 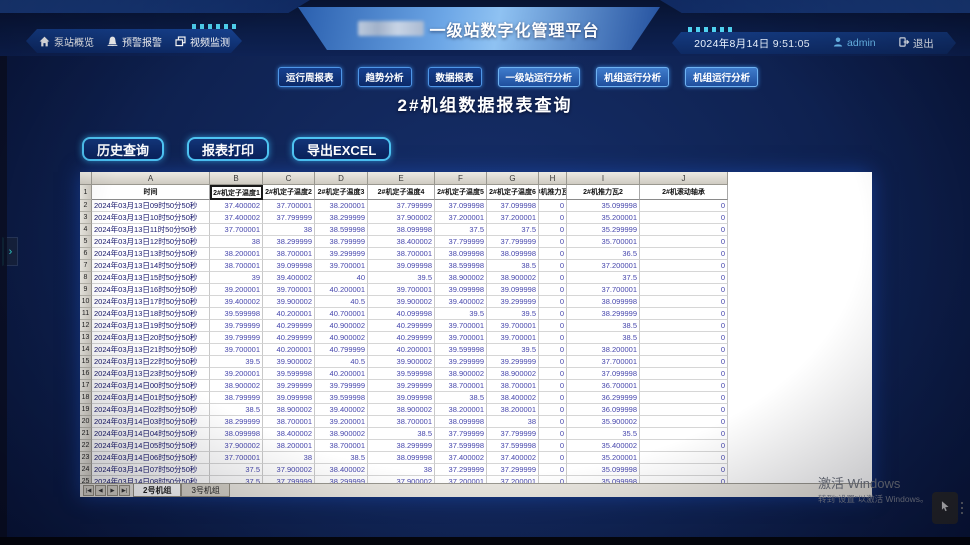 What do you see at coordinates (86, 458) in the screenshot?
I see `row-number: 23` at bounding box center [86, 458].